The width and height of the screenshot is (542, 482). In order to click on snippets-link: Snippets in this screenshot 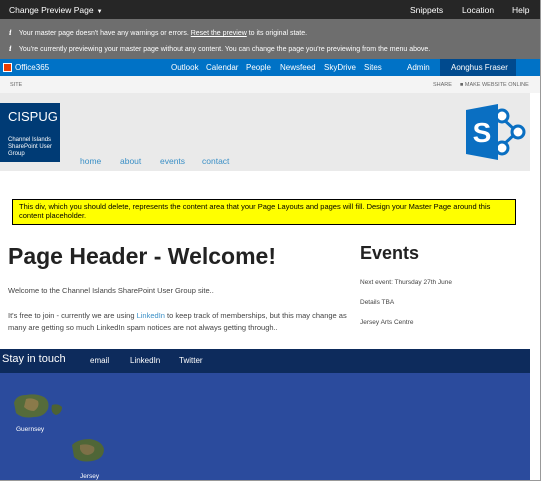, I will do `click(426, 10)`.